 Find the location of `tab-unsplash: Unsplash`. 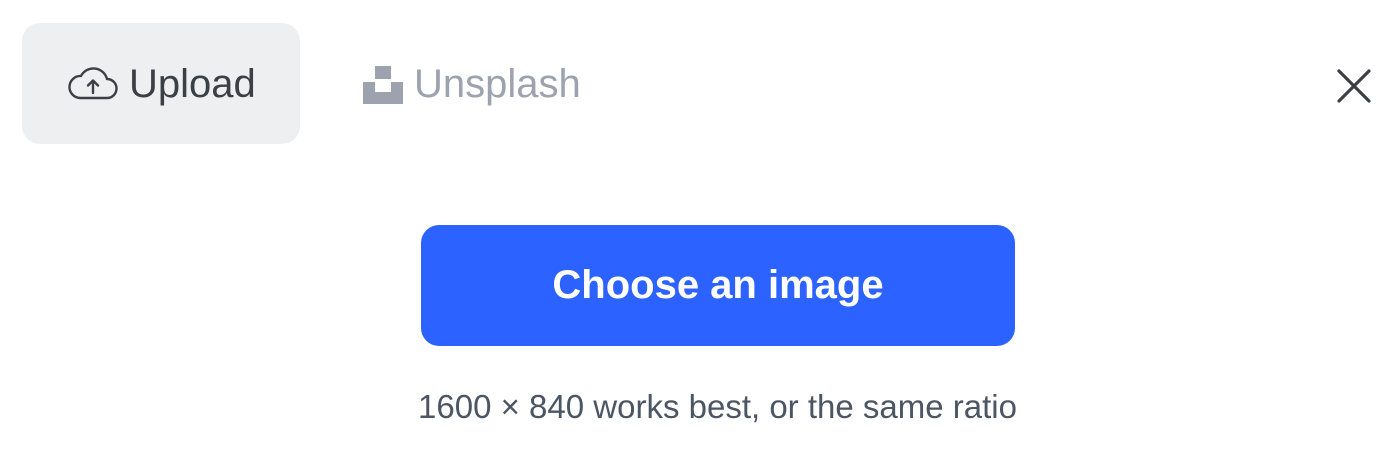

tab-unsplash: Unsplash is located at coordinates (471, 83).